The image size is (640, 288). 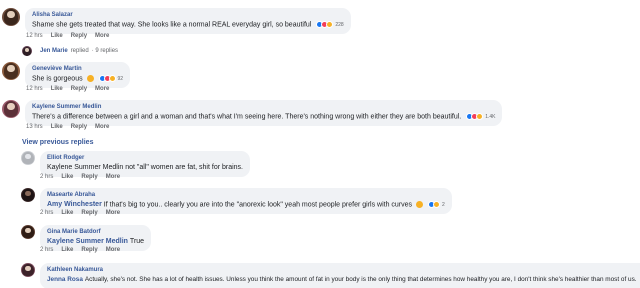 What do you see at coordinates (57, 142) in the screenshot?
I see `view-previous-replies-link: View previous replies` at bounding box center [57, 142].